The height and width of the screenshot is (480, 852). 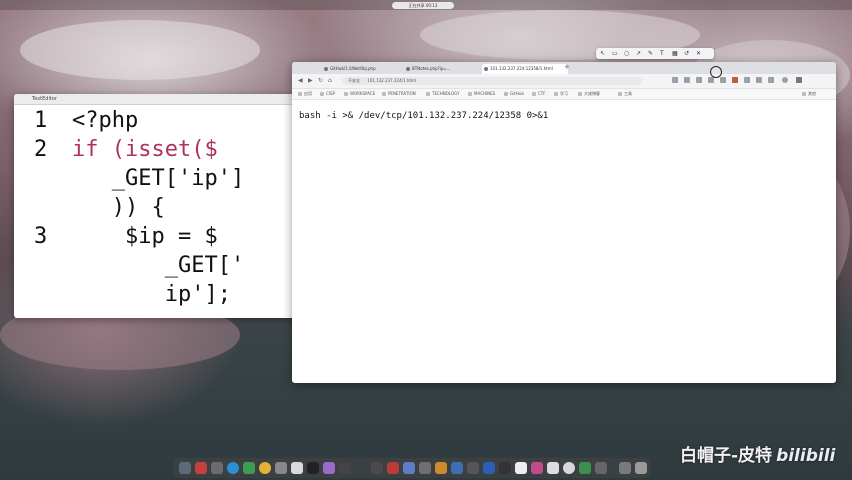 What do you see at coordinates (155, 99) in the screenshot?
I see `editor-titlebar: TextEditor` at bounding box center [155, 99].